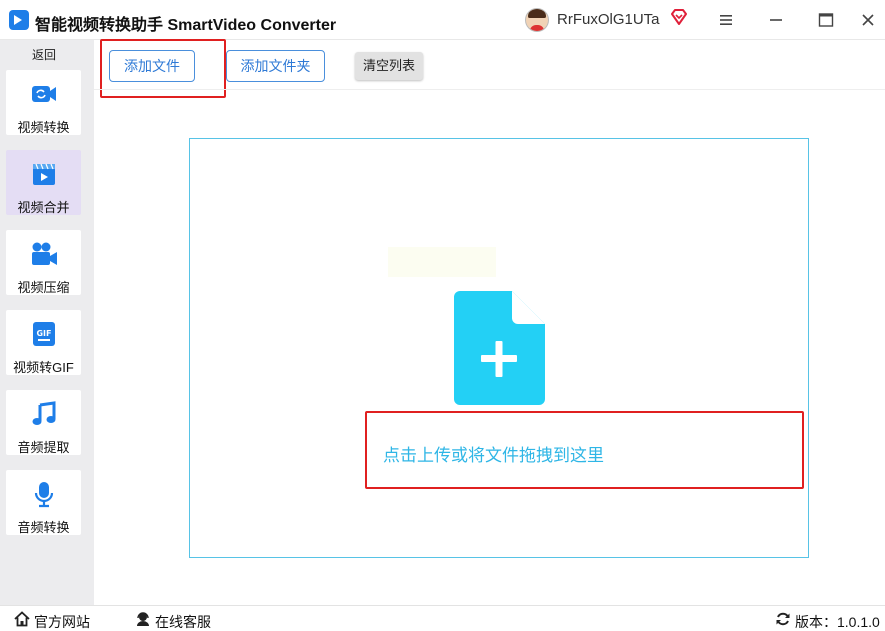  What do you see at coordinates (43, 127) in the screenshot?
I see `sidebar-item-label: 视频转换` at bounding box center [43, 127].